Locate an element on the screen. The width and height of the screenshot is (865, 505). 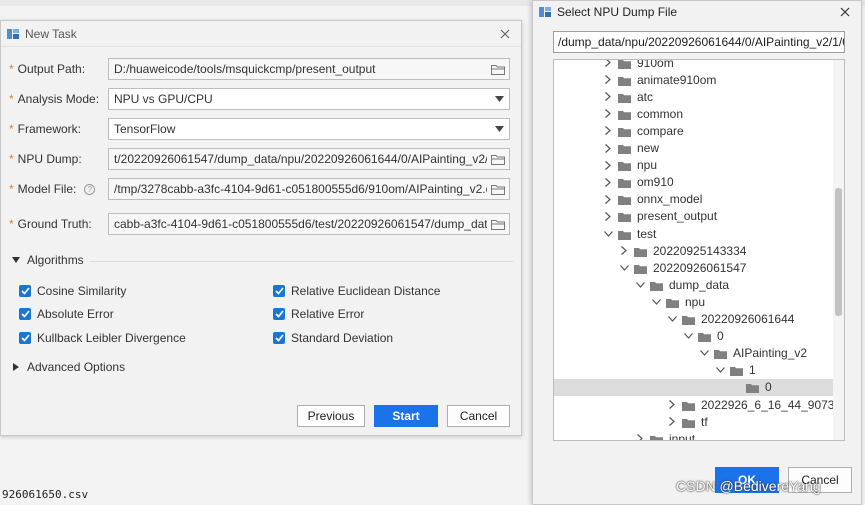
checkbox-cosine-similarity: Cosine Similarity is located at coordinates (72, 291).